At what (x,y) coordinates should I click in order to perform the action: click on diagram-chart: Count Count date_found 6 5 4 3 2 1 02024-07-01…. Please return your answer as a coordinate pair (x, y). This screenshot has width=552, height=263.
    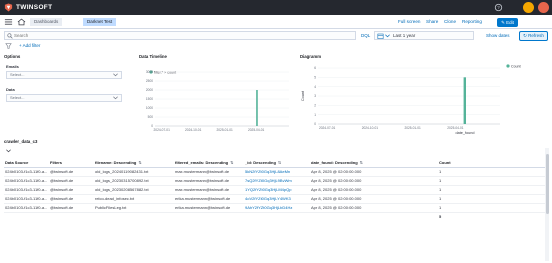
    Looking at the image, I should click on (411, 99).